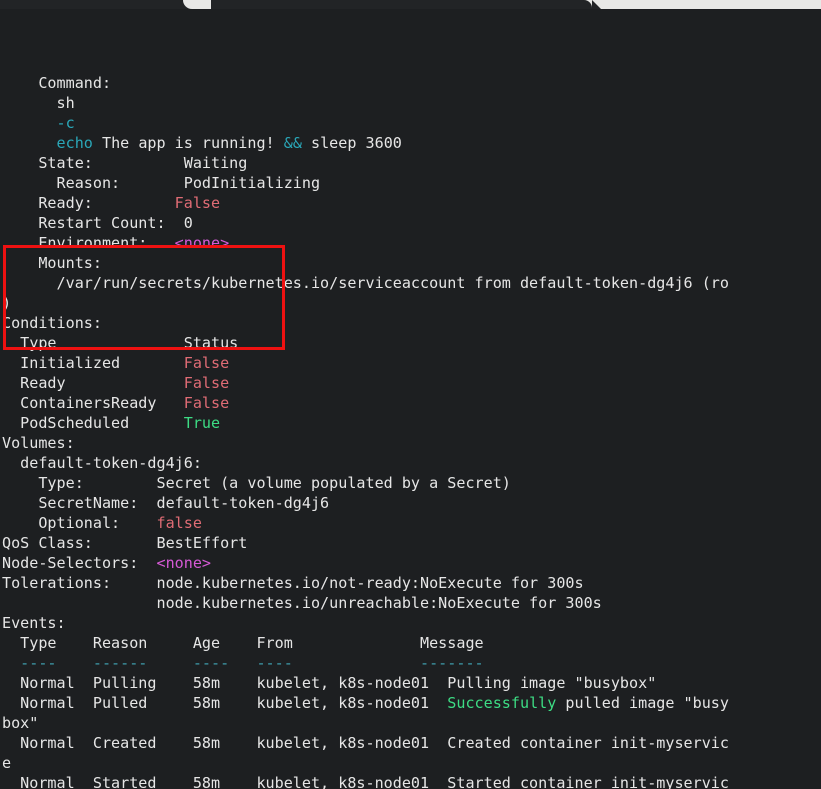  What do you see at coordinates (79, 563) in the screenshot?
I see `terminal-text: Node-Selectors:` at bounding box center [79, 563].